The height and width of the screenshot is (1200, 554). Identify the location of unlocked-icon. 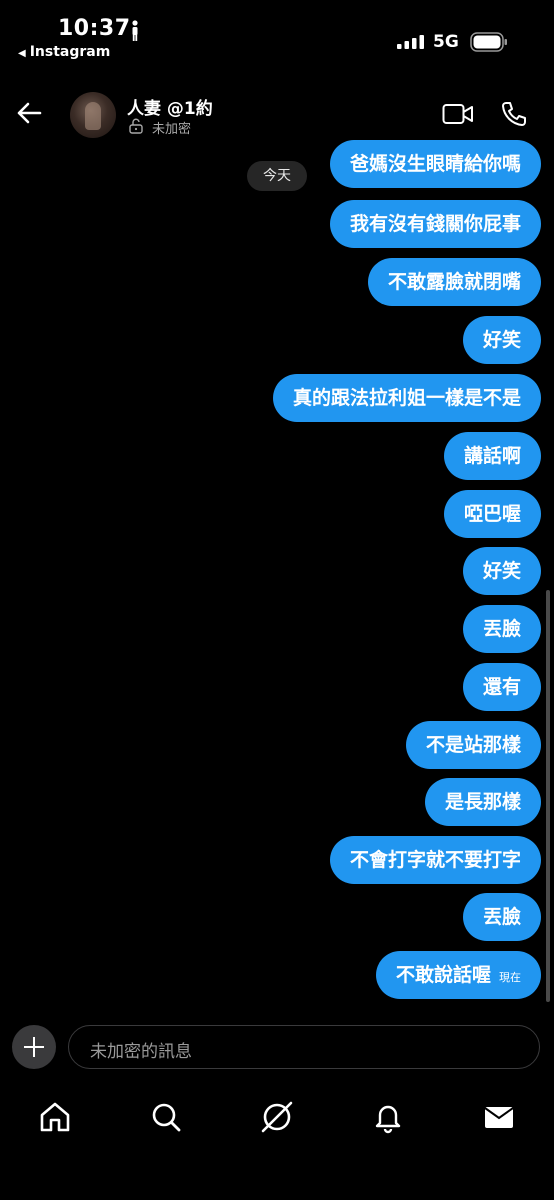
(136, 126).